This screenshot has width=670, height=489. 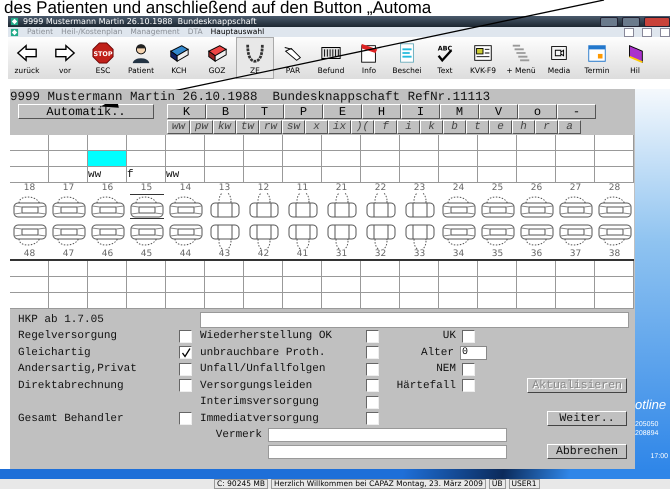 What do you see at coordinates (108, 188) in the screenshot?
I see `tooth-number: 16` at bounding box center [108, 188].